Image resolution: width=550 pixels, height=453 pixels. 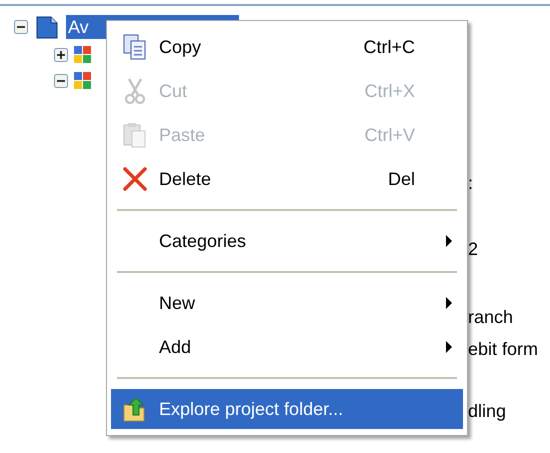 What do you see at coordinates (503, 349) in the screenshot?
I see `tree-item-text: ebit form` at bounding box center [503, 349].